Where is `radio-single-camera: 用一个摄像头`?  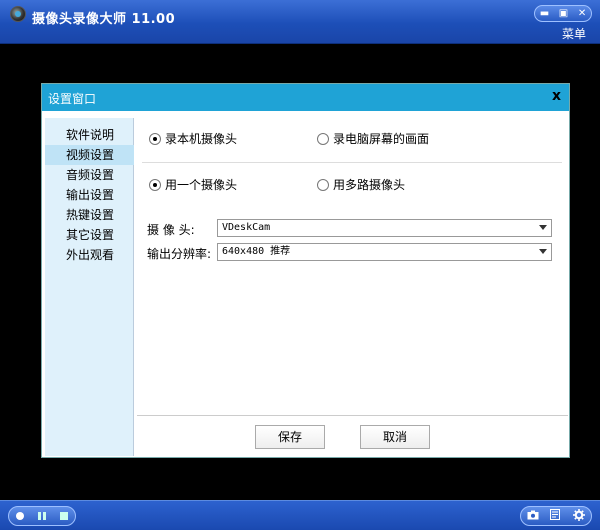
radio-single-camera: 用一个摄像头 is located at coordinates (193, 184).